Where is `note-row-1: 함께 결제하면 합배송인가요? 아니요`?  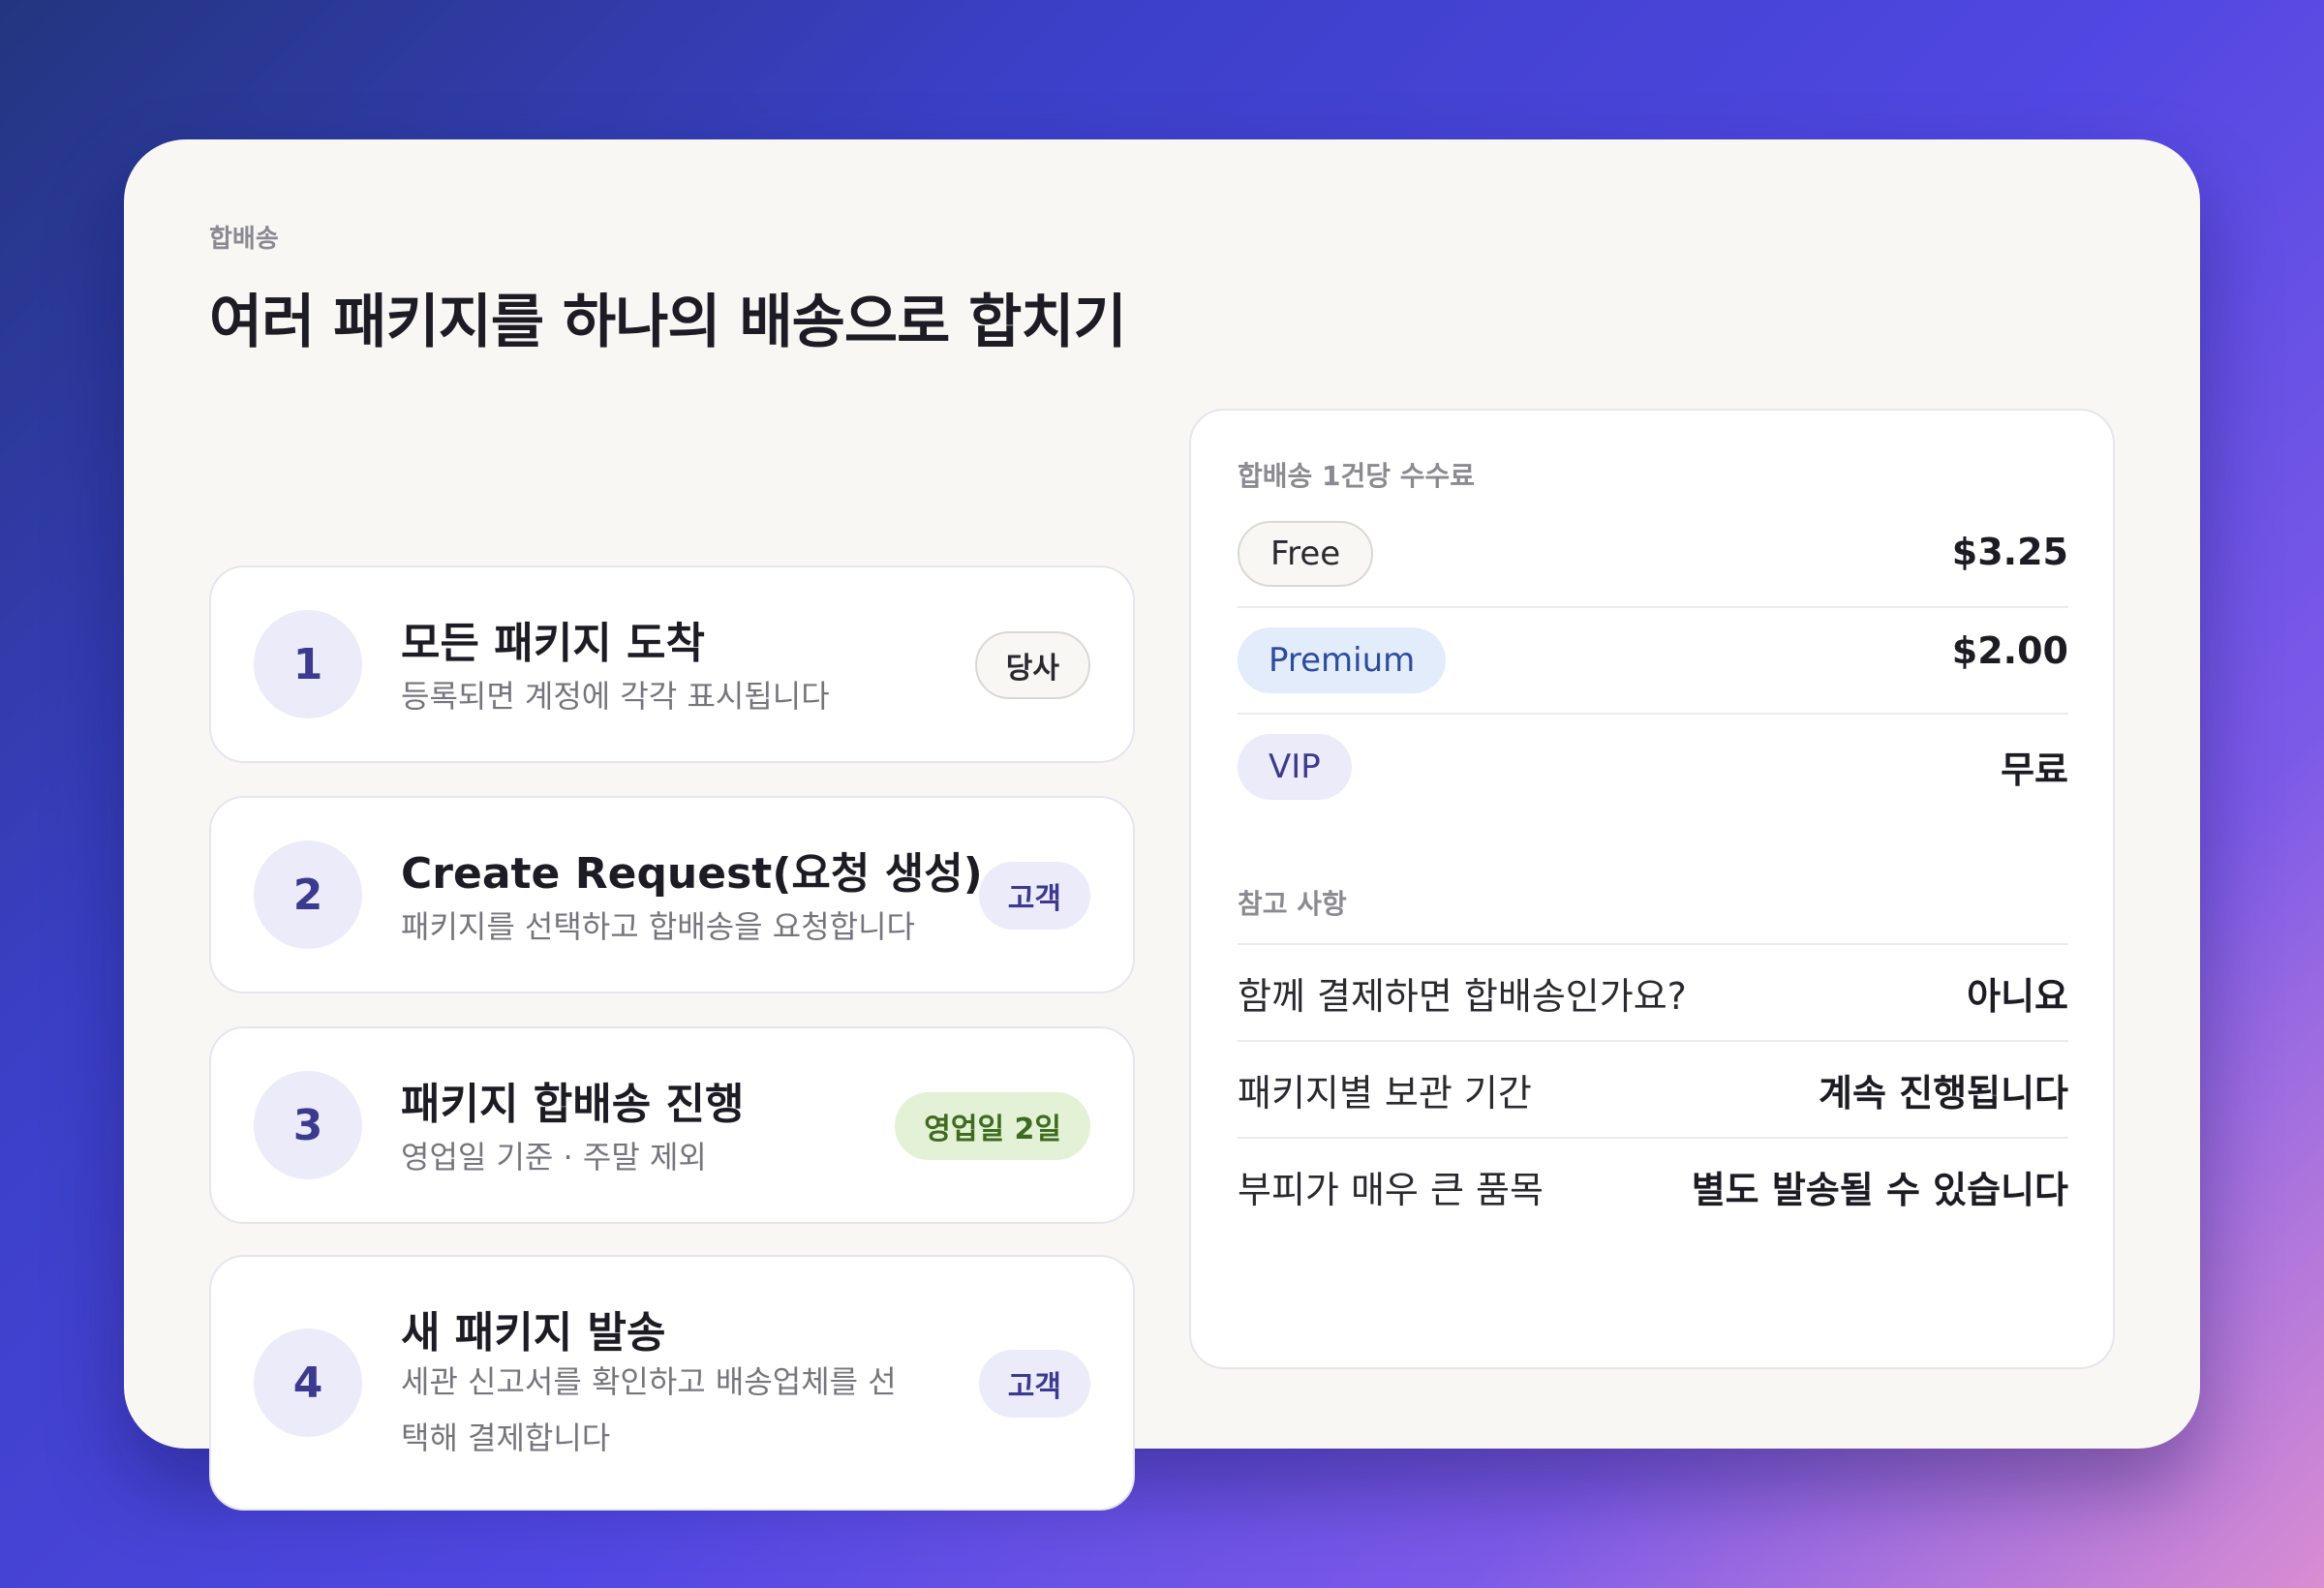 note-row-1: 함께 결제하면 합배송인가요? 아니요 is located at coordinates (1653, 991).